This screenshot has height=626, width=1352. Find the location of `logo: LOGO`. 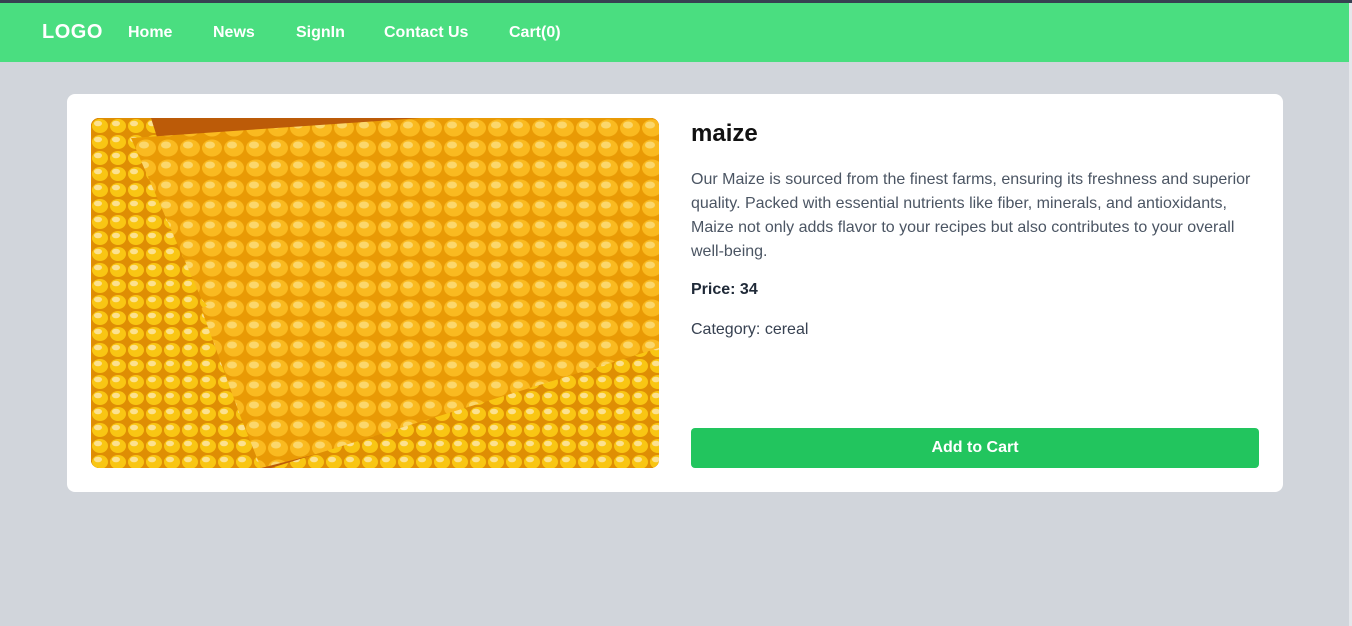

logo: LOGO is located at coordinates (72, 32).